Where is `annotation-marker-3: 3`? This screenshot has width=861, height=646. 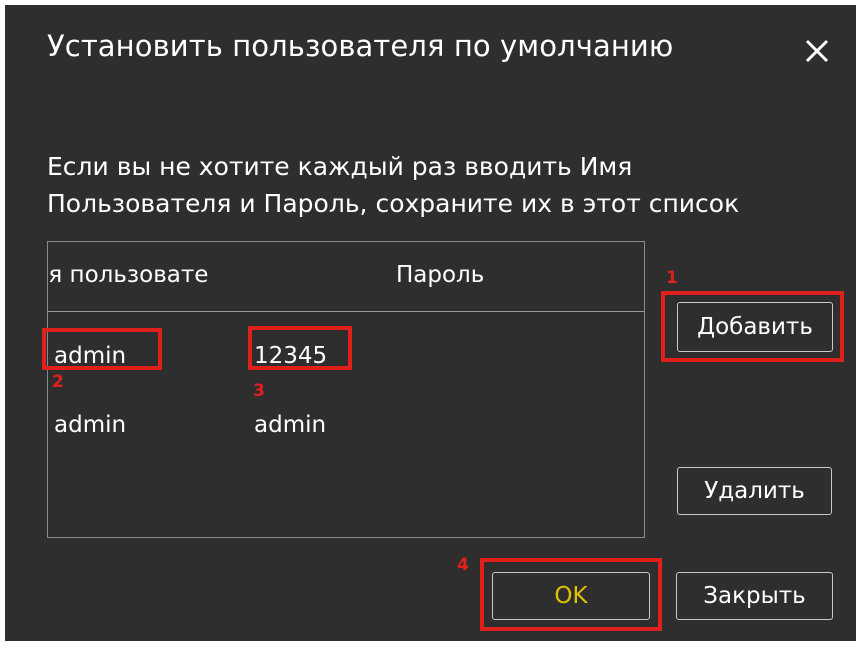
annotation-marker-3: 3 is located at coordinates (259, 391).